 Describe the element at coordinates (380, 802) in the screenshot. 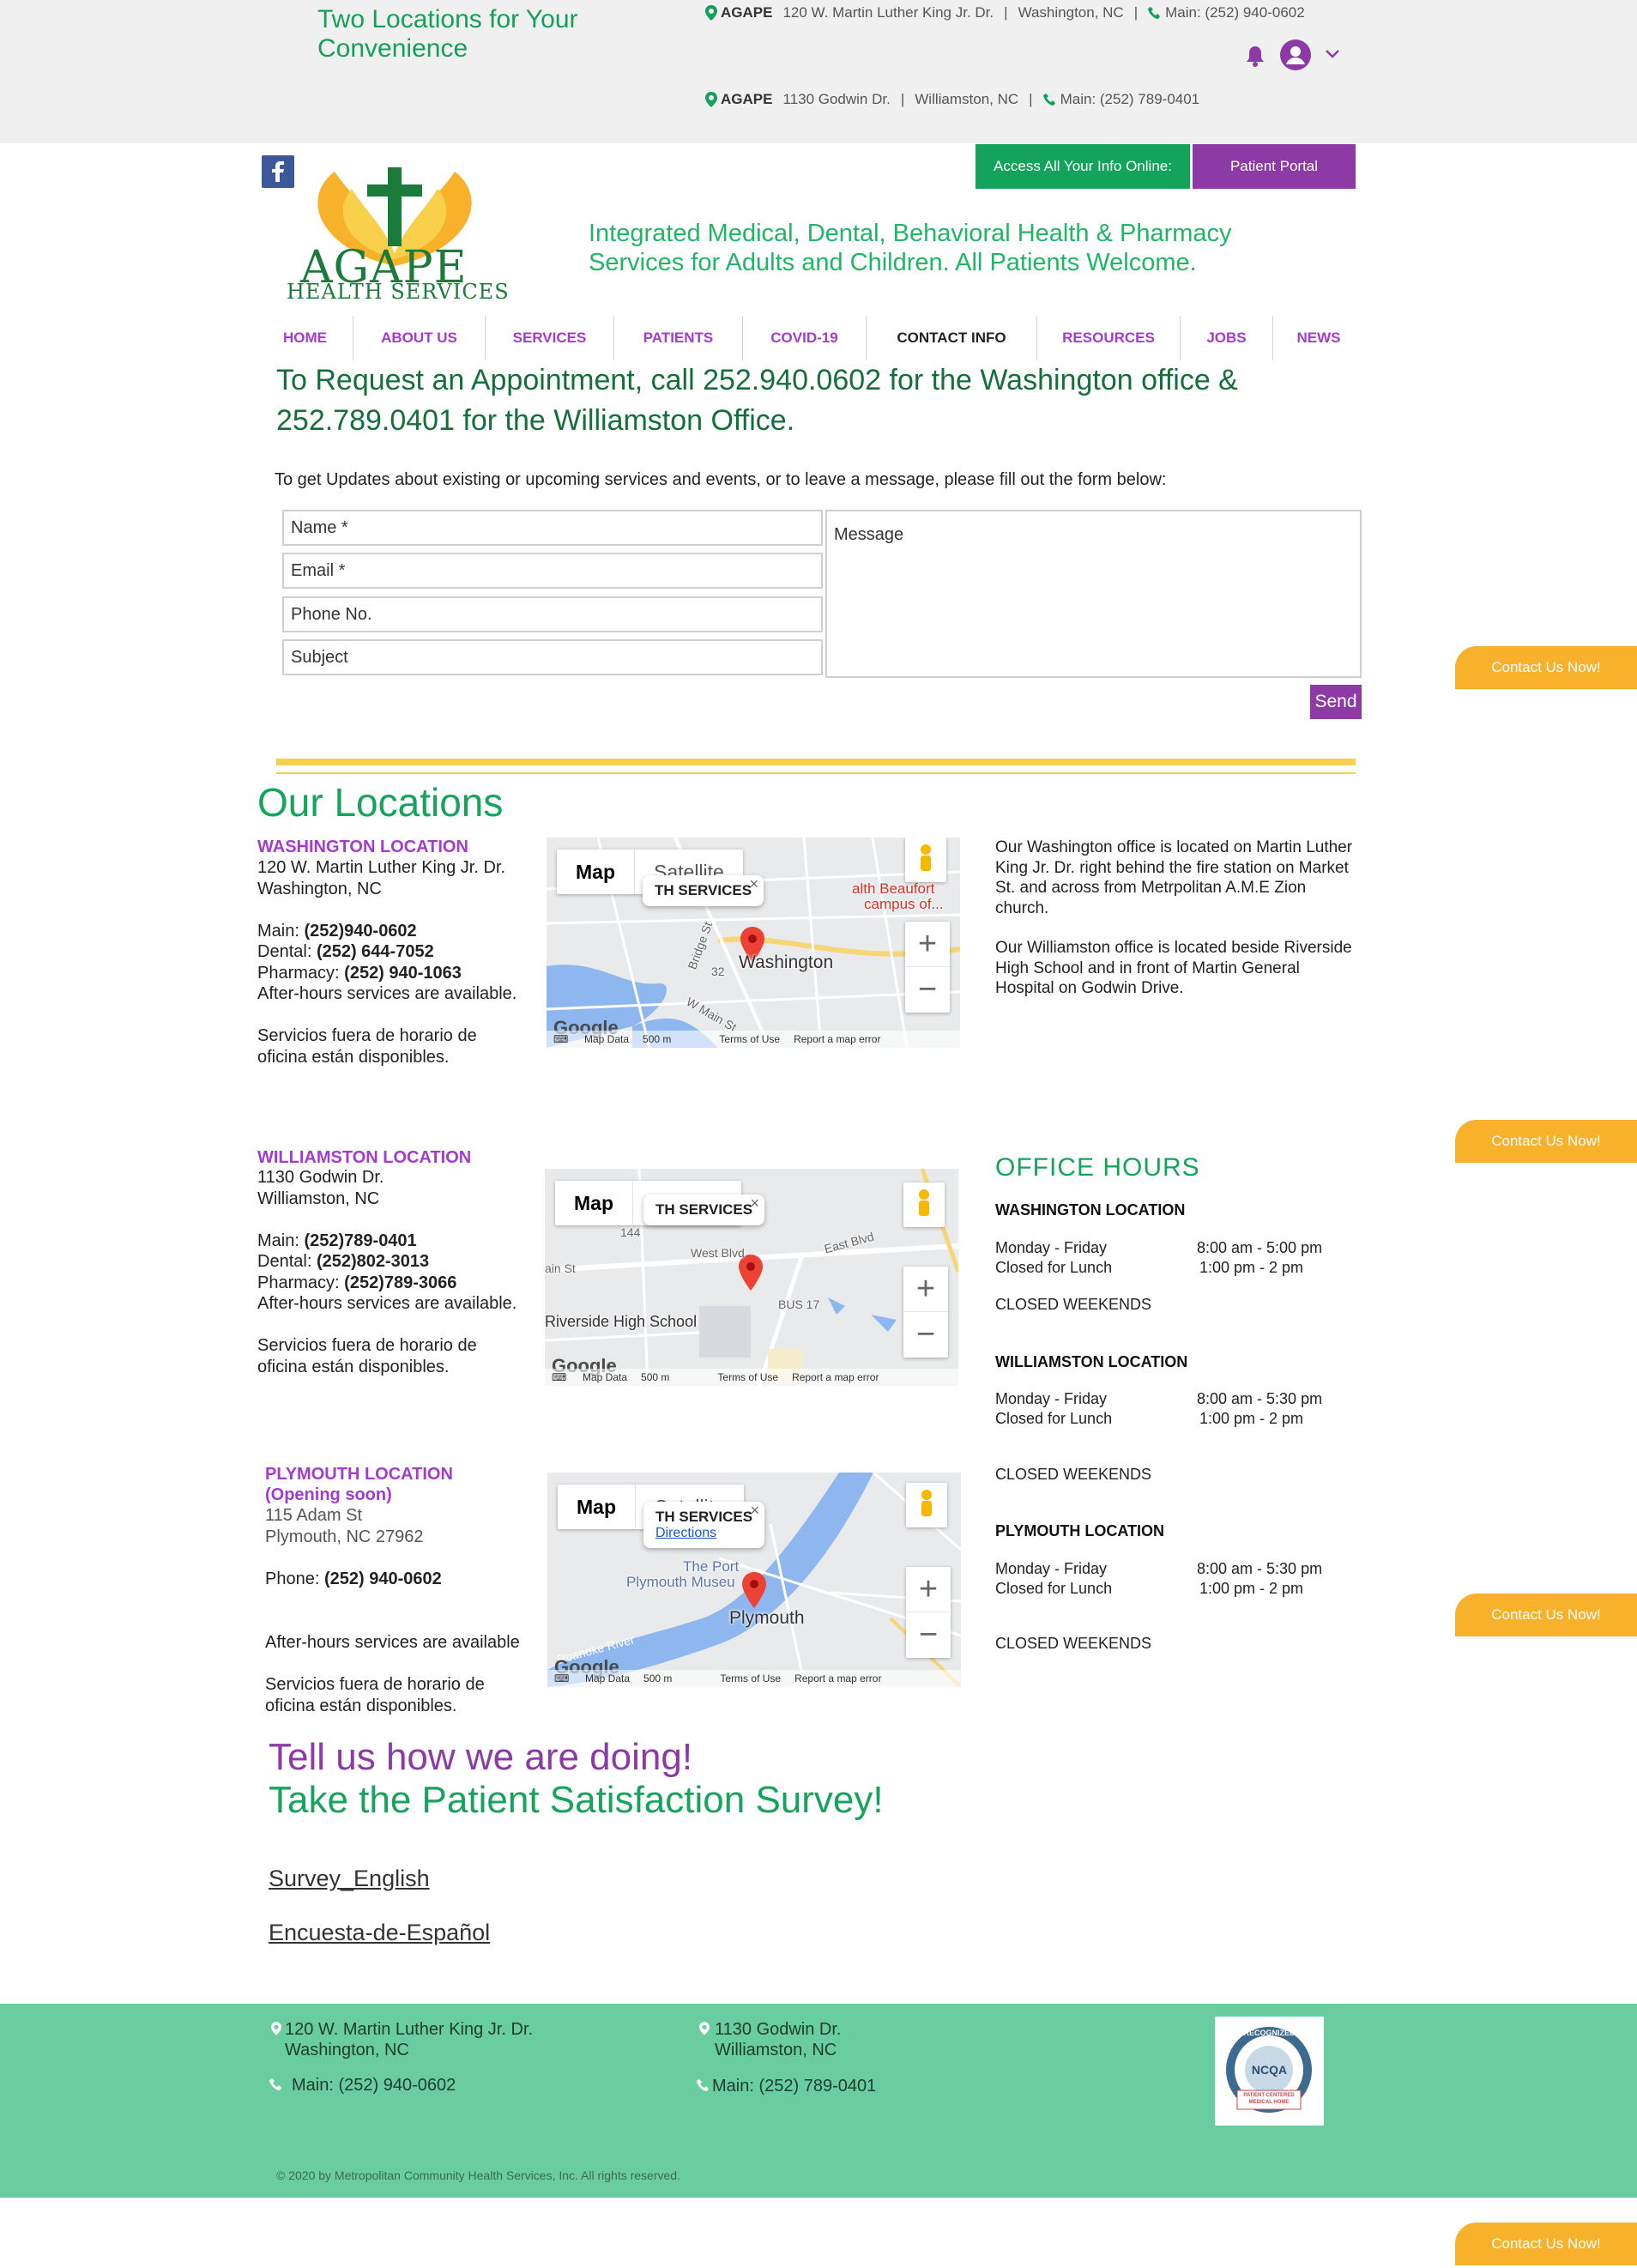

I see `locations-heading: Our Locations` at that location.